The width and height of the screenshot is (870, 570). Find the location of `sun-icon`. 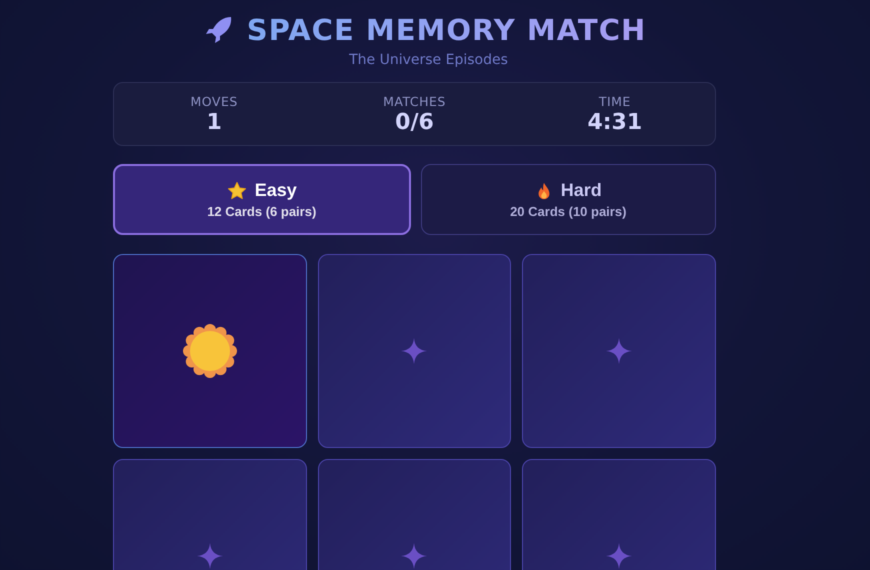

sun-icon is located at coordinates (209, 351).